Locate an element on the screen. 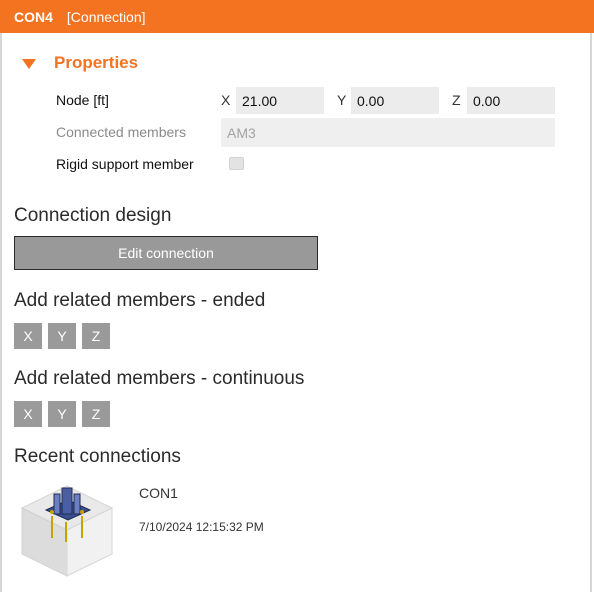  connection-thumbnail-icon is located at coordinates (67, 530).